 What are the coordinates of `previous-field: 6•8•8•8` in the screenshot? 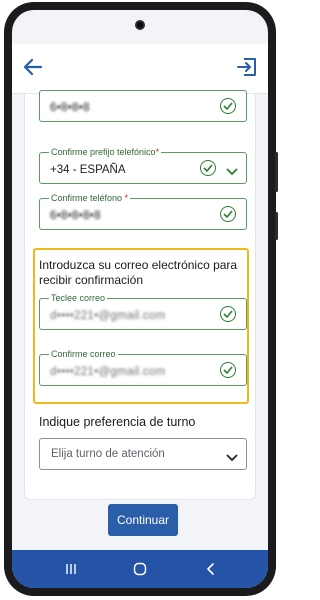 It's located at (143, 106).